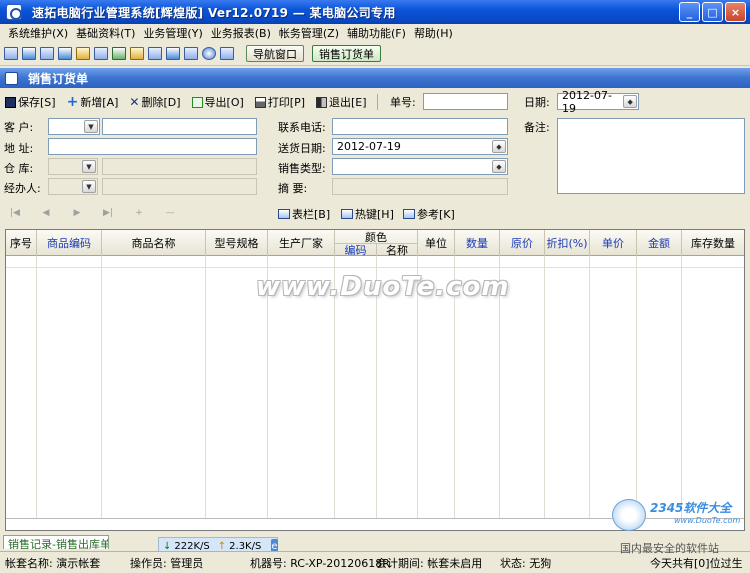 The width and height of the screenshot is (750, 573). Describe the element at coordinates (53, 563) in the screenshot. I see `status-account: 帐套名称: 演示帐套` at that location.